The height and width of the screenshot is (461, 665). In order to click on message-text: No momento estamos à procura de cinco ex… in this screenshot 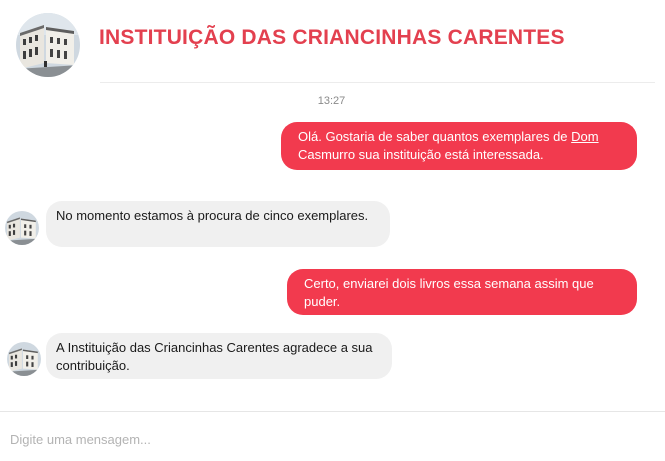, I will do `click(212, 215)`.